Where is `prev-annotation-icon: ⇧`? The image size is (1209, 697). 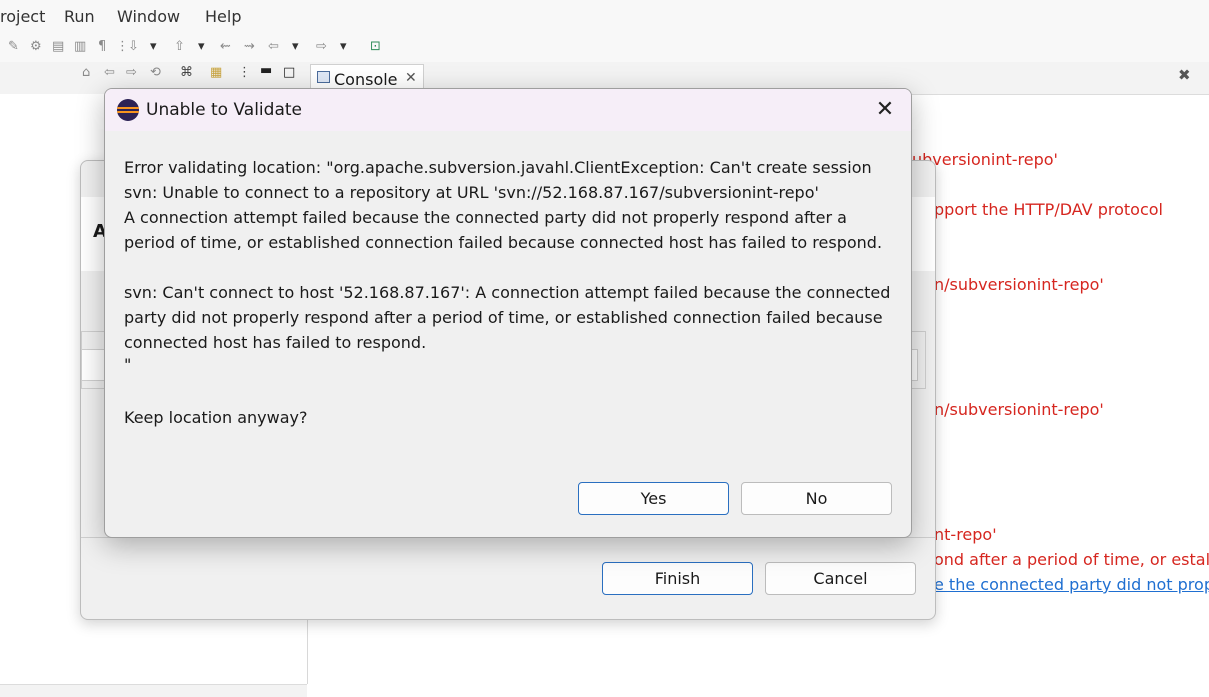 prev-annotation-icon: ⇧ is located at coordinates (179, 46).